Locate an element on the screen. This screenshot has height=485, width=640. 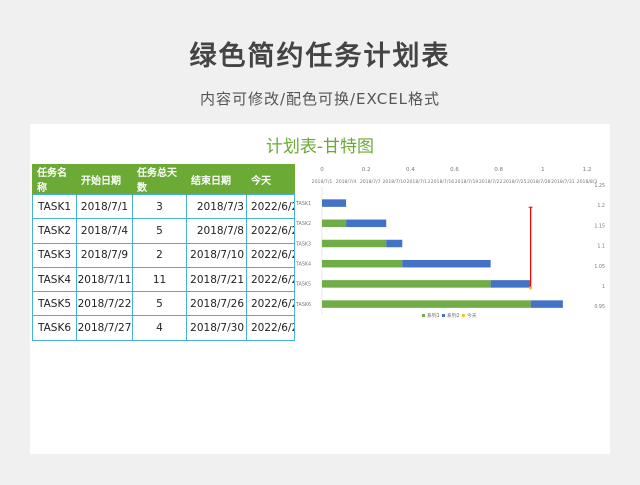
date-axis-tick: 2018/7/22 is located at coordinates (491, 182).